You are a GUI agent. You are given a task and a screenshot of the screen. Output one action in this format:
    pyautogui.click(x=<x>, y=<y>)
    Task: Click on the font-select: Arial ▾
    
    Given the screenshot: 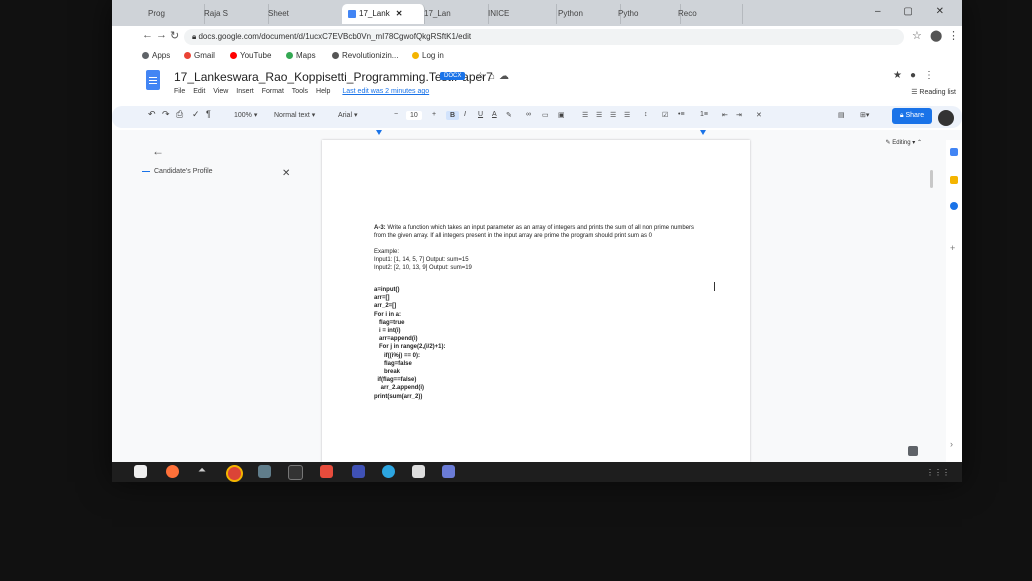 What is the action you would take?
    pyautogui.click(x=347, y=115)
    